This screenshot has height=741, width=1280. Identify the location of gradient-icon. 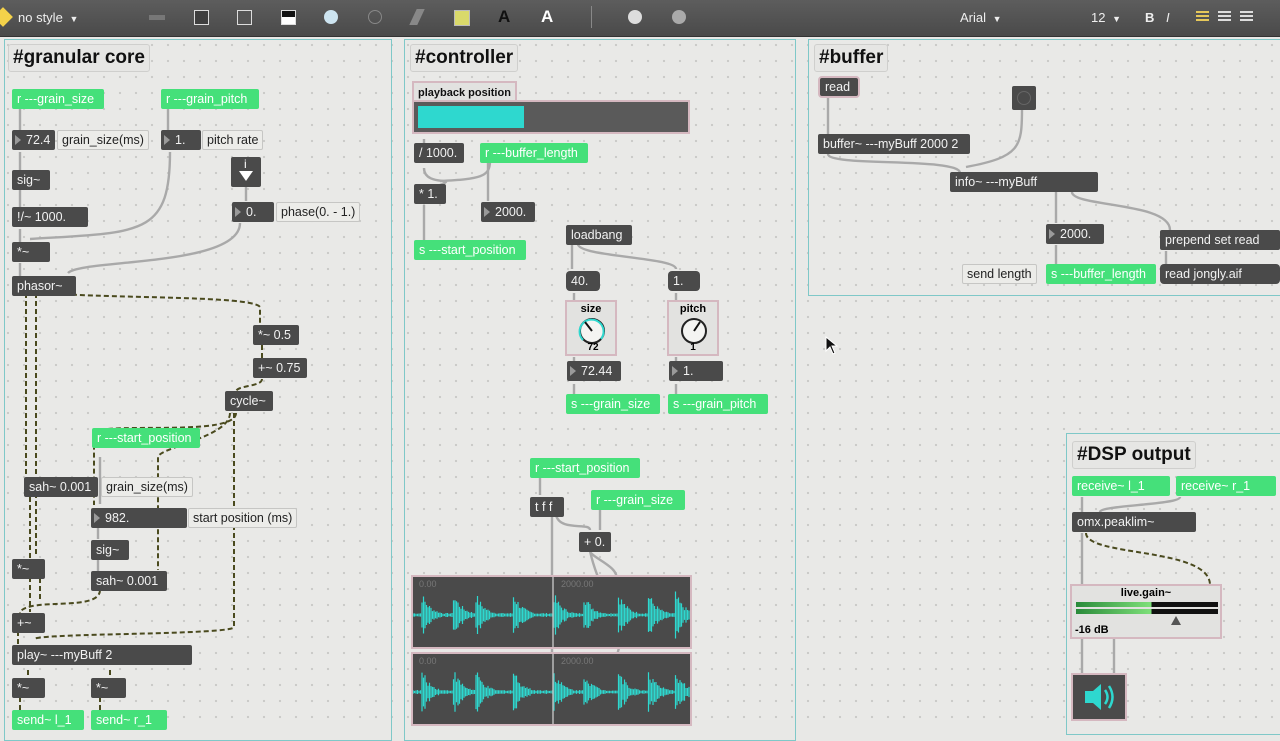
(417, 17).